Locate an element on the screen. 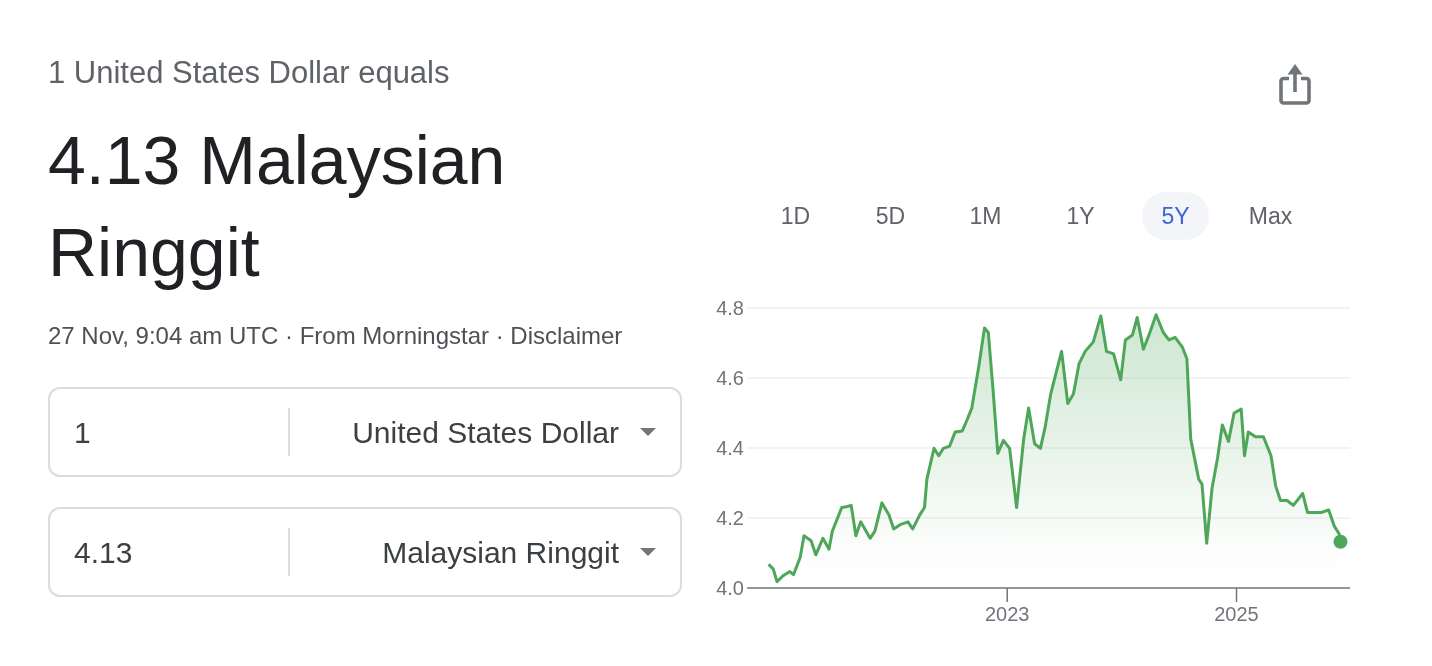 This screenshot has width=1432, height=666. conversion-result: 4.13 Malaysian Ringgit is located at coordinates (277, 206).